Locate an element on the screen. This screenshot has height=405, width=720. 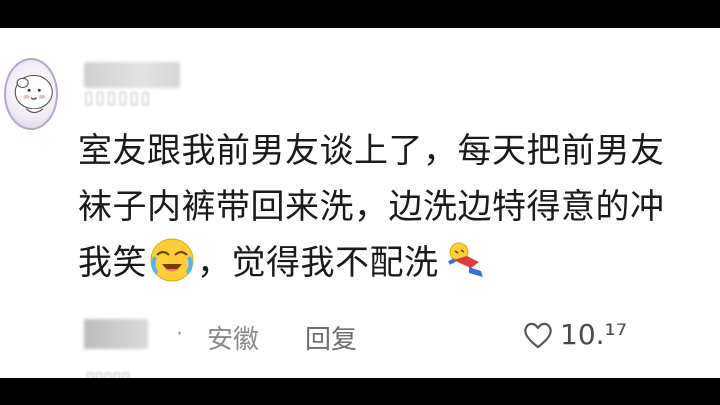
crying-laughing-emoji-icon is located at coordinates (172, 260).